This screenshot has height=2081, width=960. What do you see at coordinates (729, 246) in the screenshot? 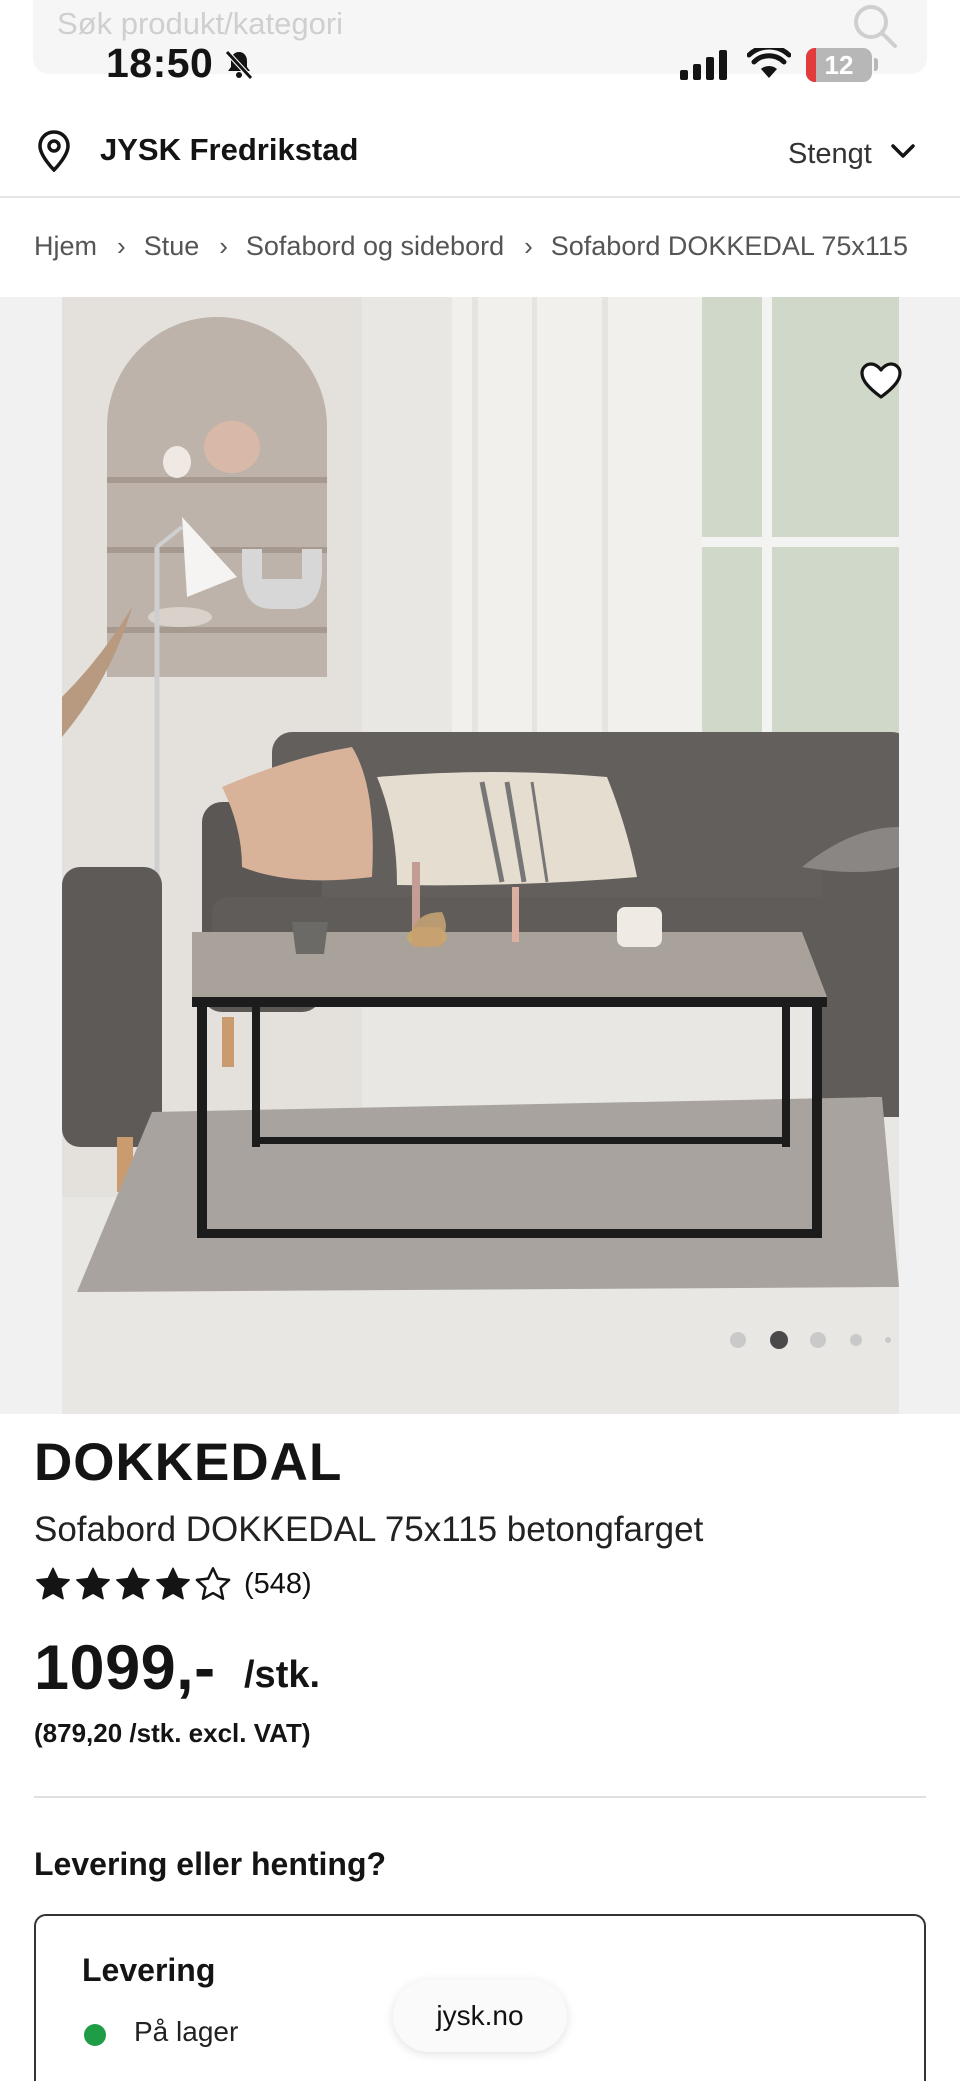
I see `breadcrumb-current: Sofabord DOKKEDAL 75x115` at bounding box center [729, 246].